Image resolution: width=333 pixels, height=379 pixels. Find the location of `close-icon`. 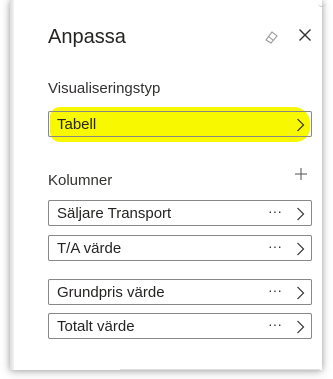

close-icon is located at coordinates (305, 35).